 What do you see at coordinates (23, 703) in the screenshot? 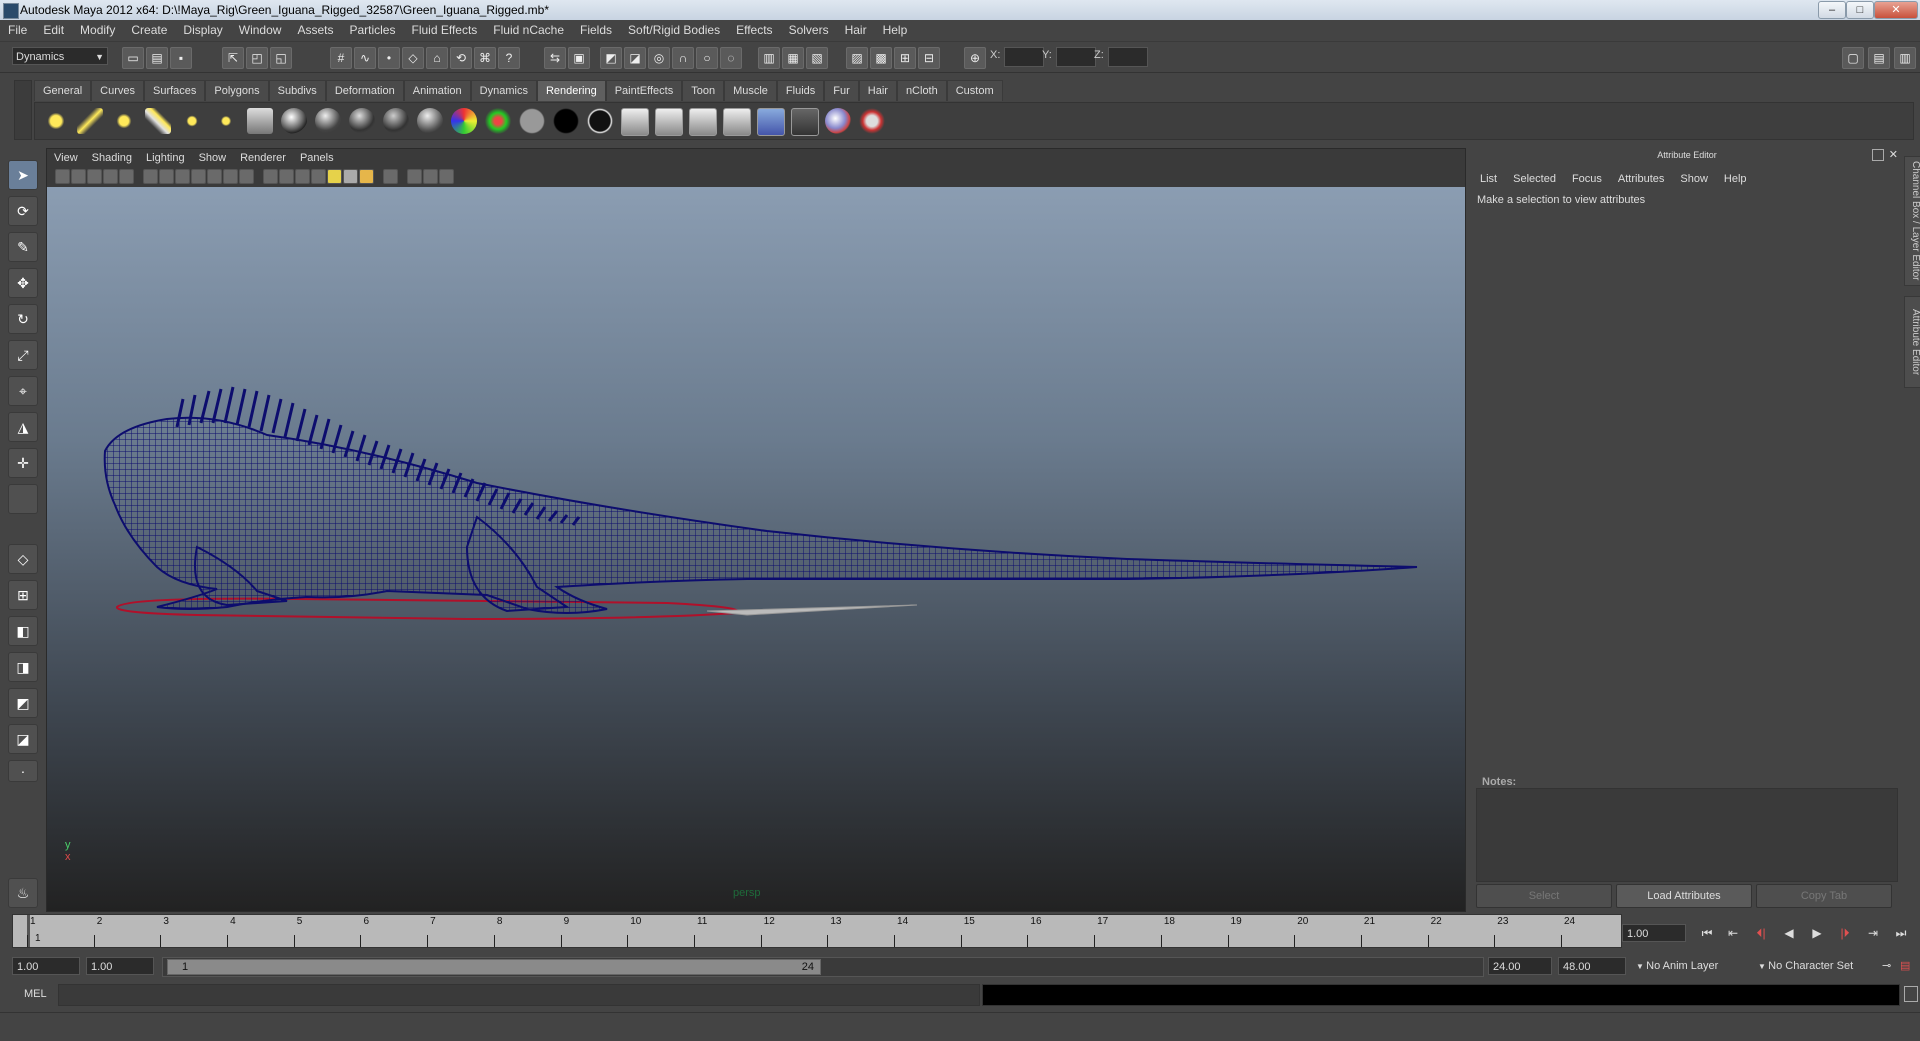
I see `layout-hypershade-persp-icon: ◩` at bounding box center [23, 703].